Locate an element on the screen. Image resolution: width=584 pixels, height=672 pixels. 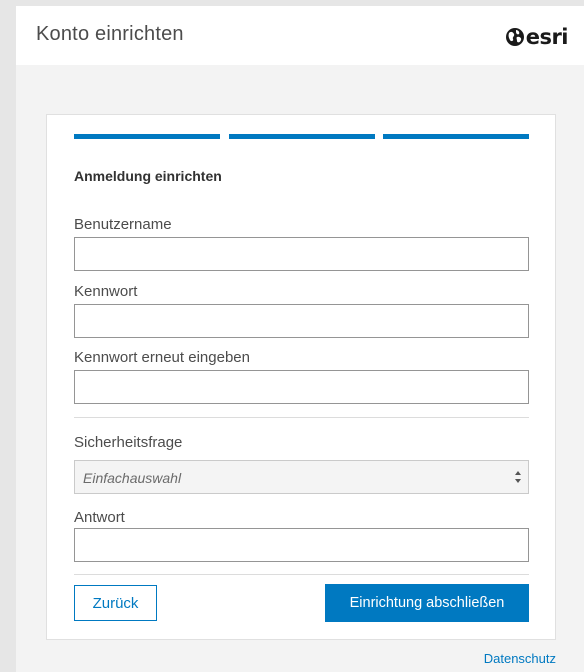
security-question-label: Sicherheitsfrage is located at coordinates (128, 442).